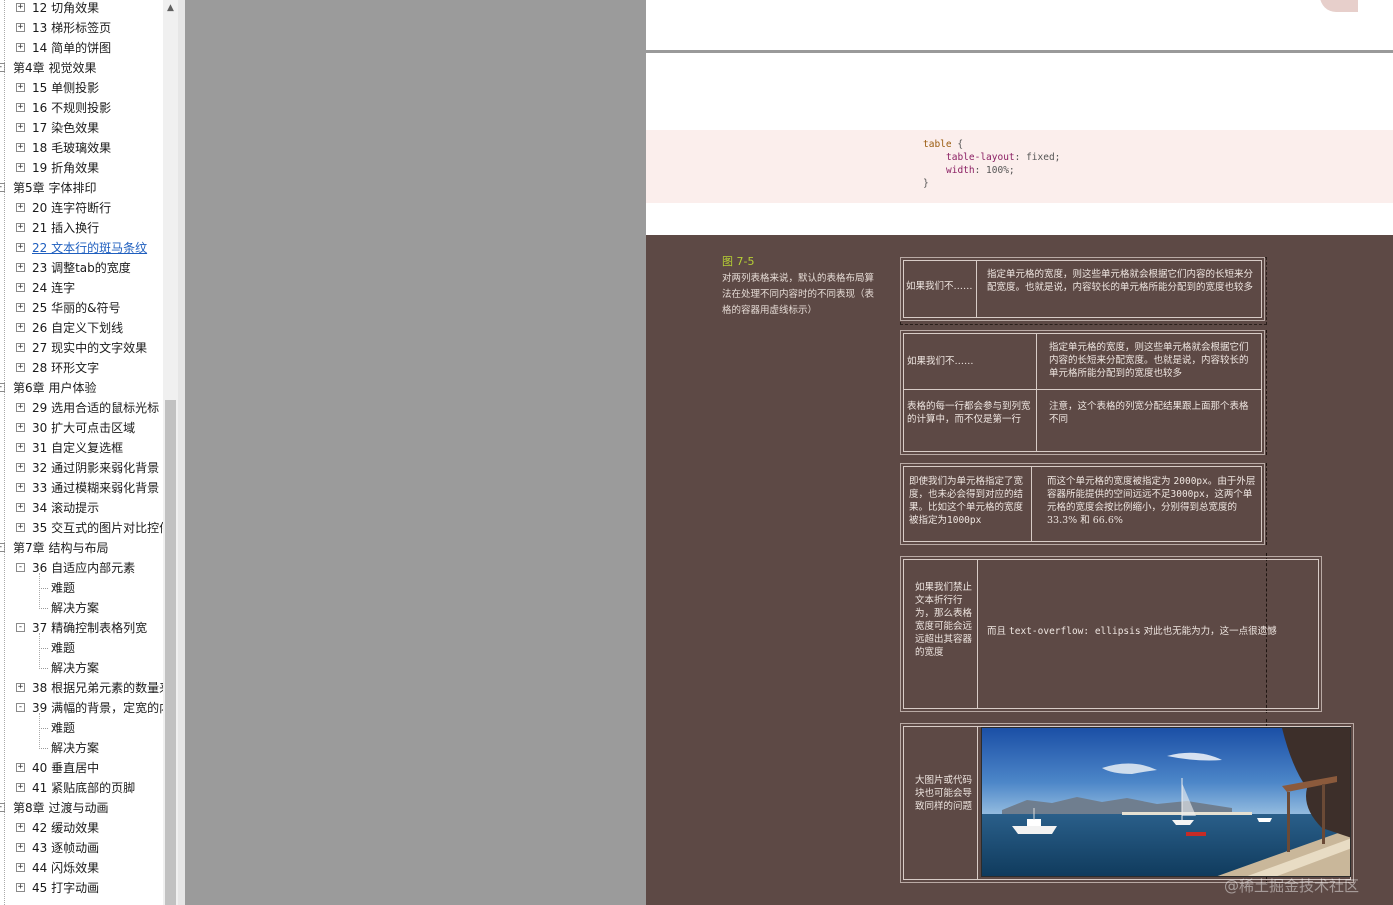 The height and width of the screenshot is (905, 1393). Describe the element at coordinates (81, 148) in the screenshot. I see `outline-section: +18 毛玻璃效果` at that location.